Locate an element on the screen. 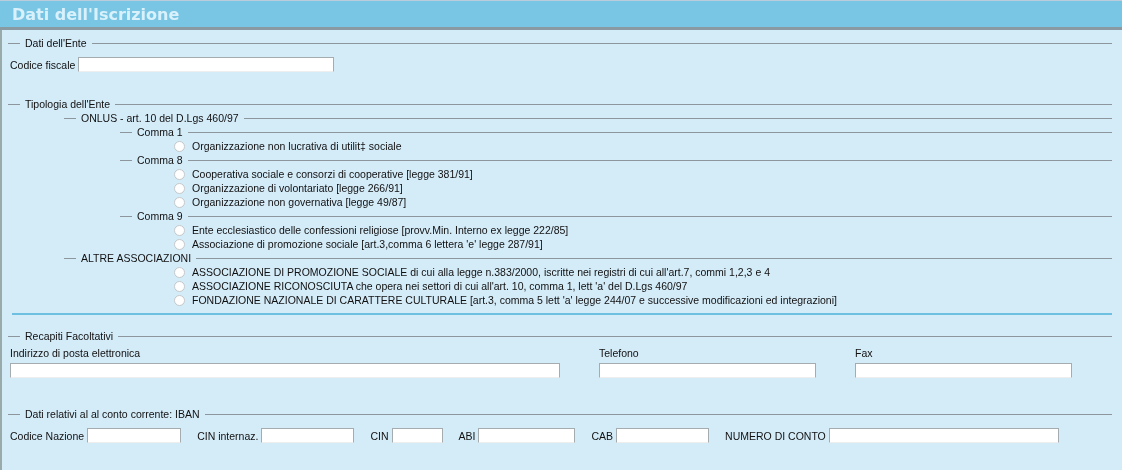  codice-fiscale-field is located at coordinates (206, 64).